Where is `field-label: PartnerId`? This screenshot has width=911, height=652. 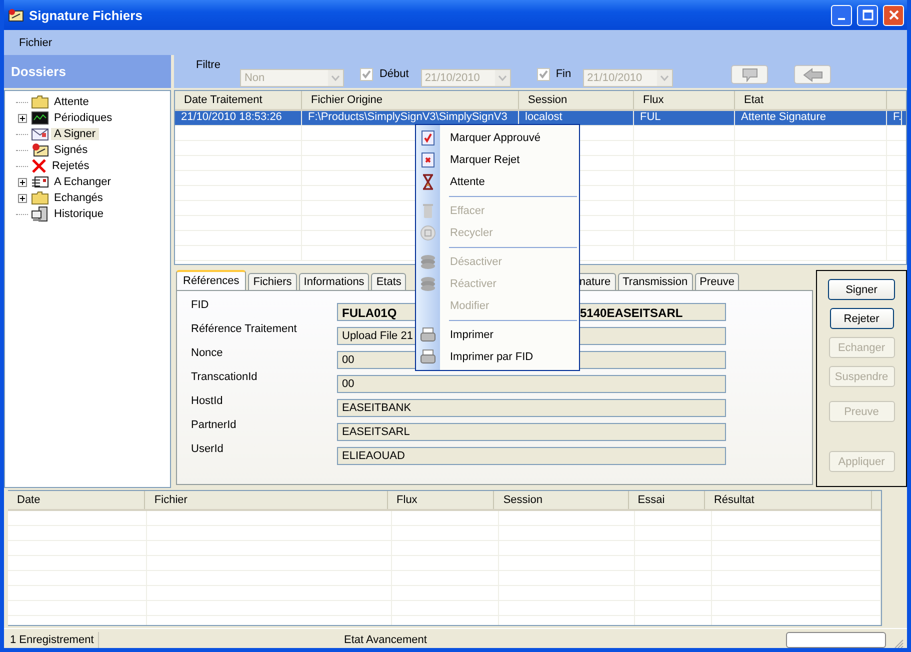 field-label: PartnerId is located at coordinates (214, 426).